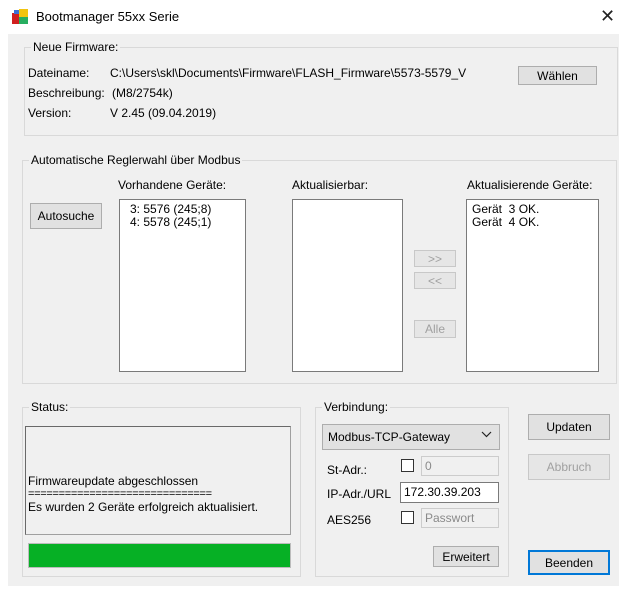 The width and height of the screenshot is (627, 594). What do you see at coordinates (569, 427) in the screenshot?
I see `update-button: Updaten` at bounding box center [569, 427].